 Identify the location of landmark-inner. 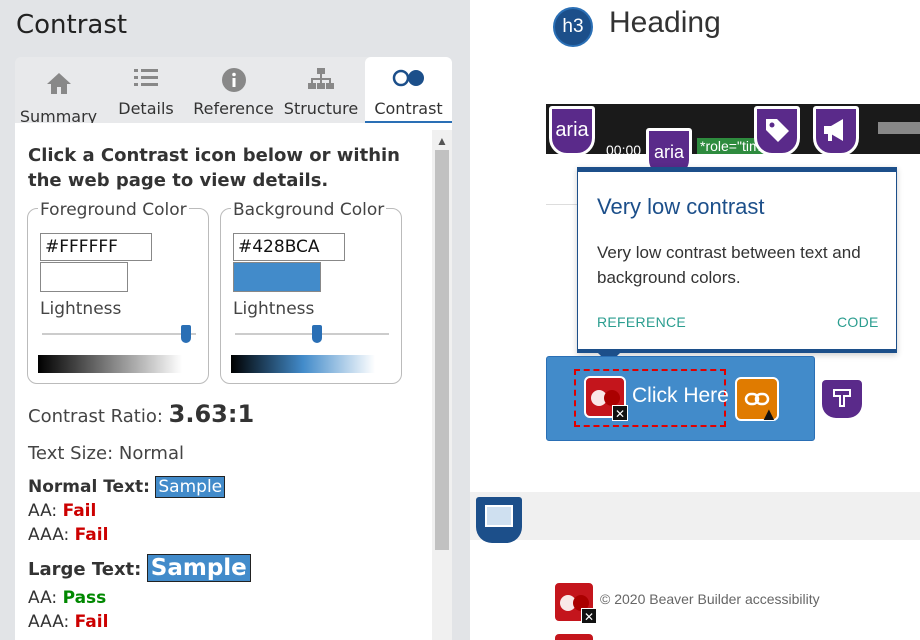
(499, 516).